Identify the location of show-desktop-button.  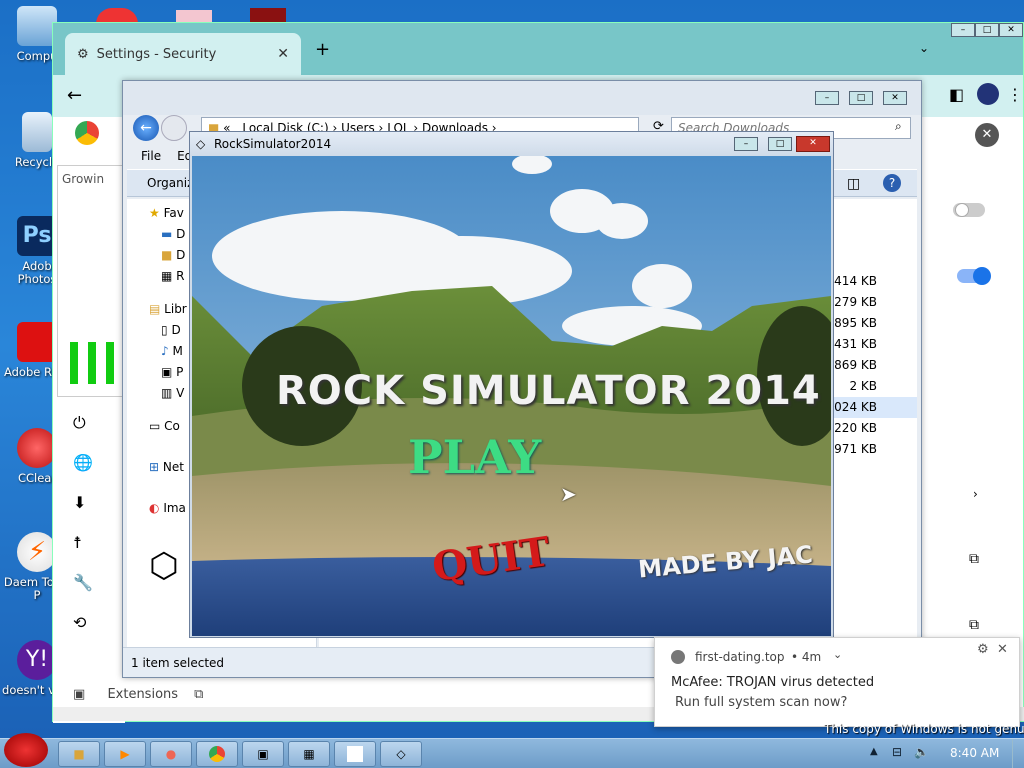
(1018, 753).